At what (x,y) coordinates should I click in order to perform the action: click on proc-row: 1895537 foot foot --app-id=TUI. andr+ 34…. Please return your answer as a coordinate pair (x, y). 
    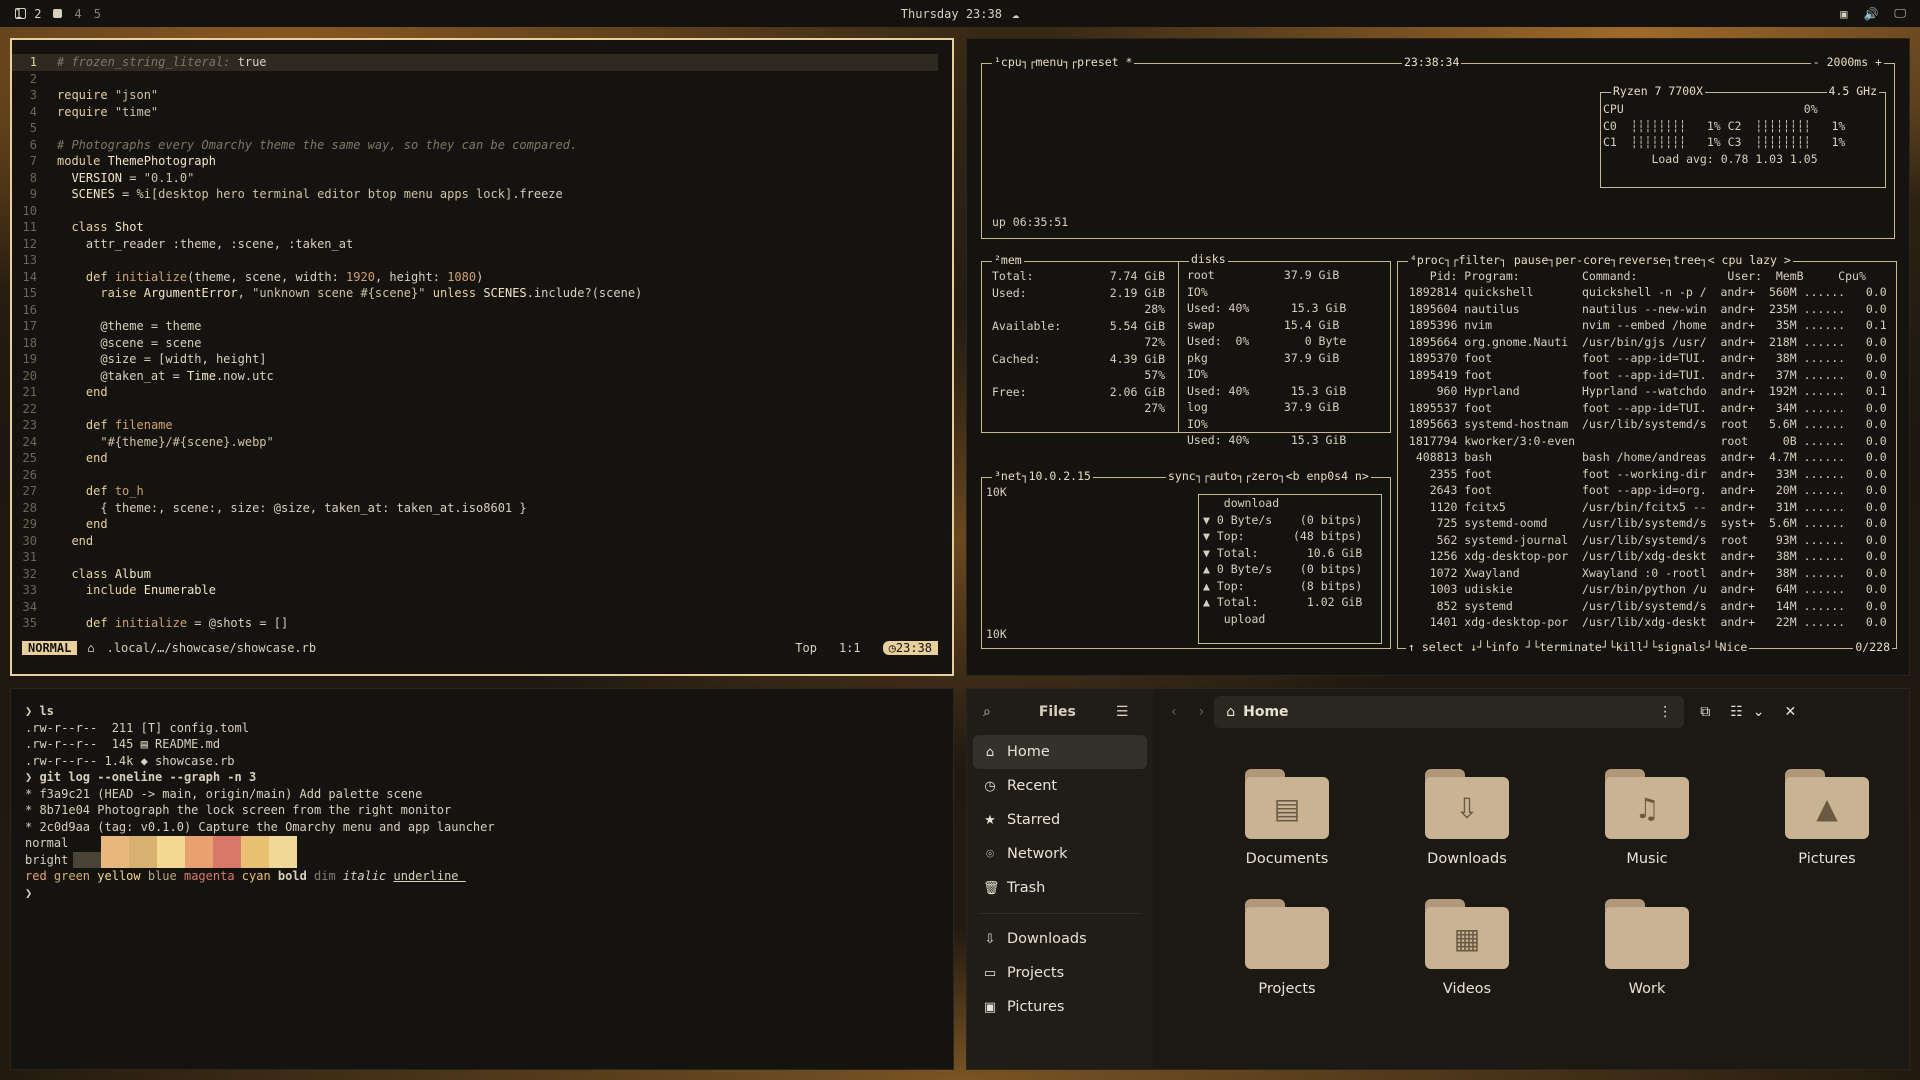
    Looking at the image, I should click on (1644, 408).